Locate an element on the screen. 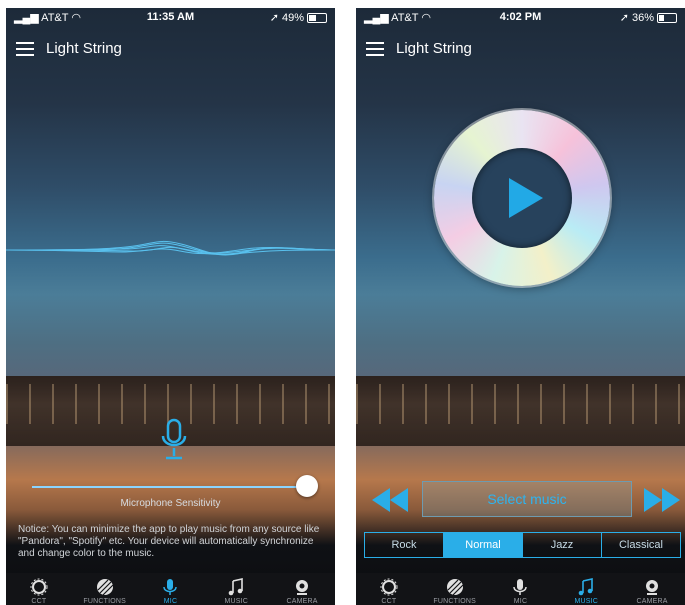 This screenshot has width=685, height=605. rewind-icon is located at coordinates (390, 500).